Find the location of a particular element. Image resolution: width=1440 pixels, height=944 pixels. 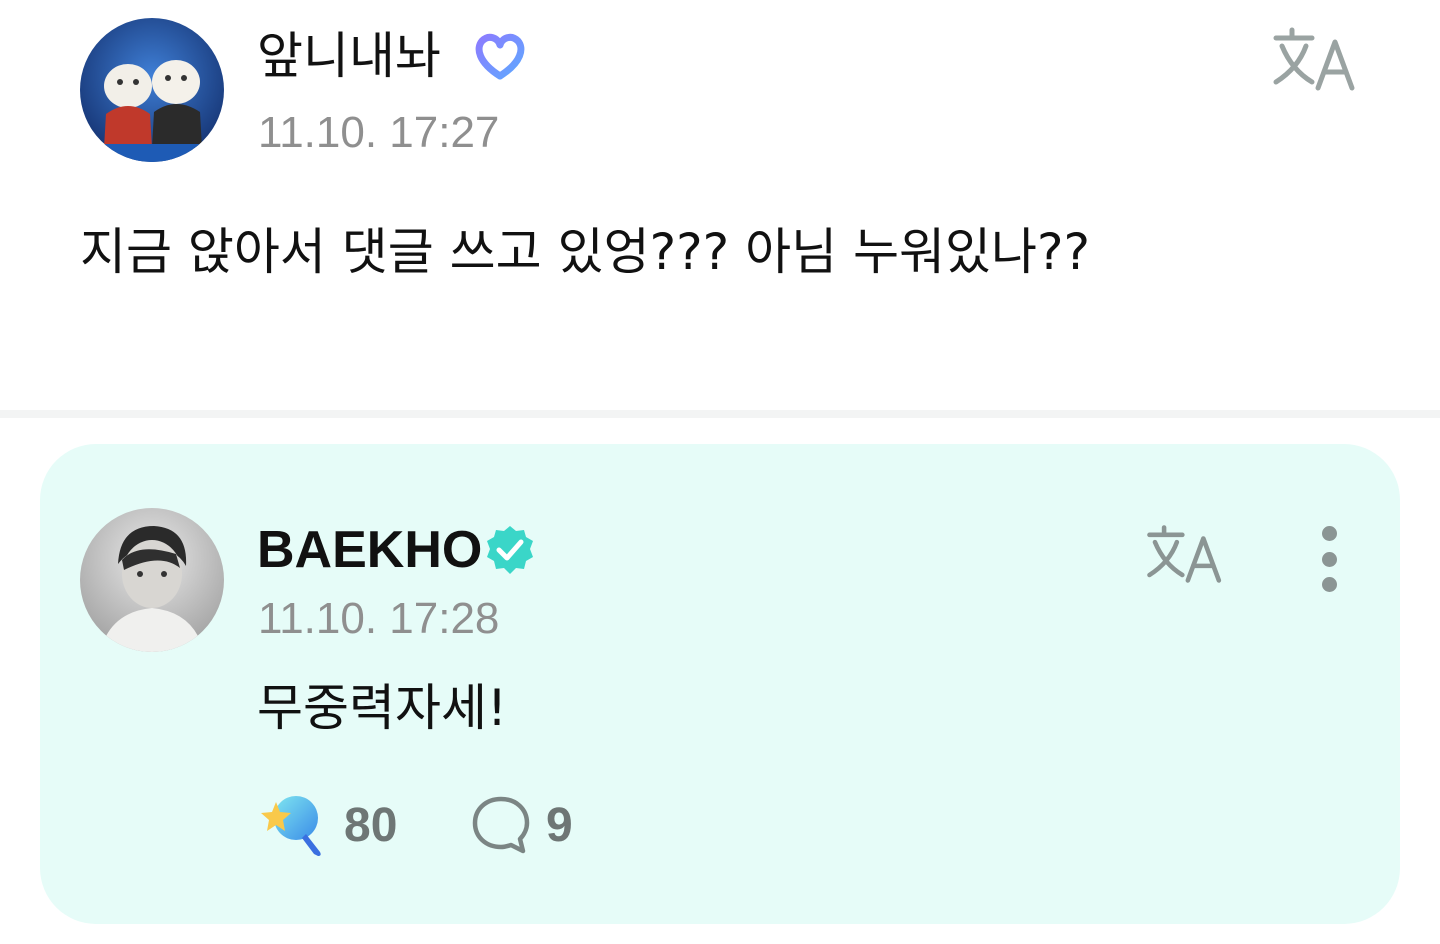

fan-username: 앞니내놔 is located at coordinates (349, 56).